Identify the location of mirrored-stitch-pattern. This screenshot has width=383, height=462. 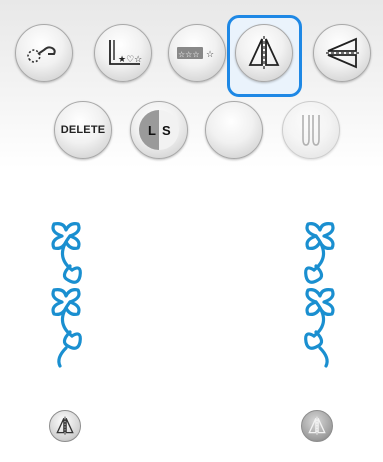
(319, 295).